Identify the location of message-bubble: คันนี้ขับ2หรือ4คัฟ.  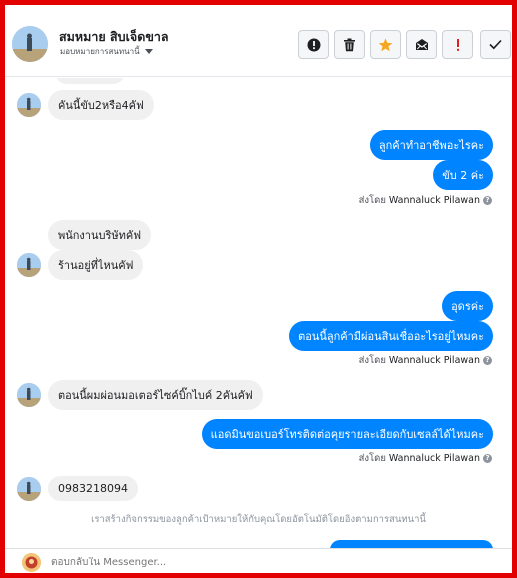
(101, 105).